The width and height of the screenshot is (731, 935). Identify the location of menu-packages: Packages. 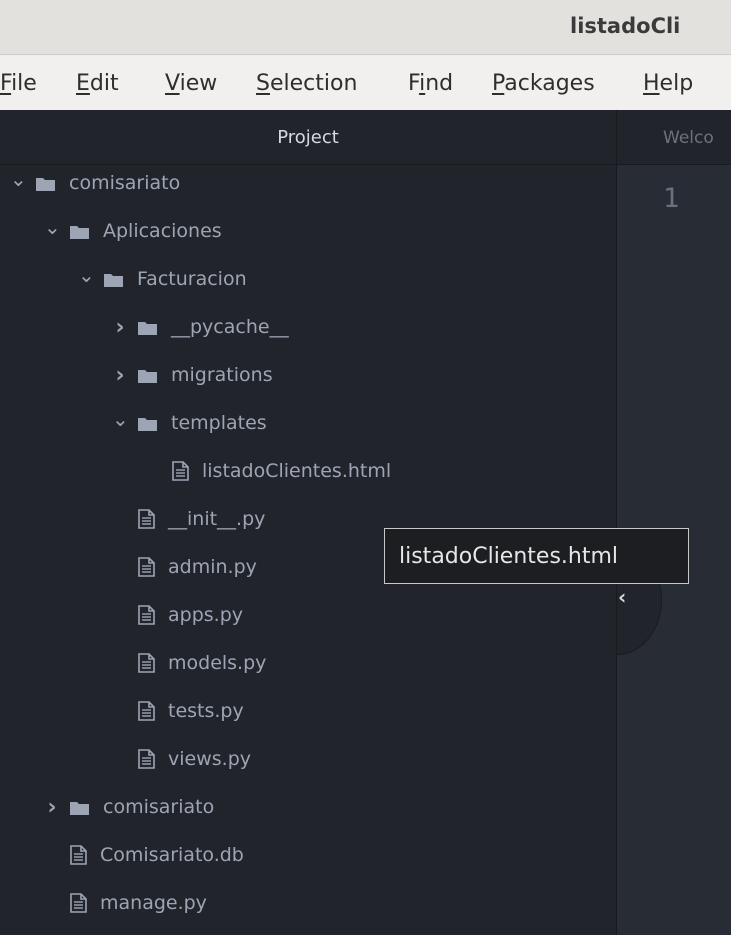
(543, 83).